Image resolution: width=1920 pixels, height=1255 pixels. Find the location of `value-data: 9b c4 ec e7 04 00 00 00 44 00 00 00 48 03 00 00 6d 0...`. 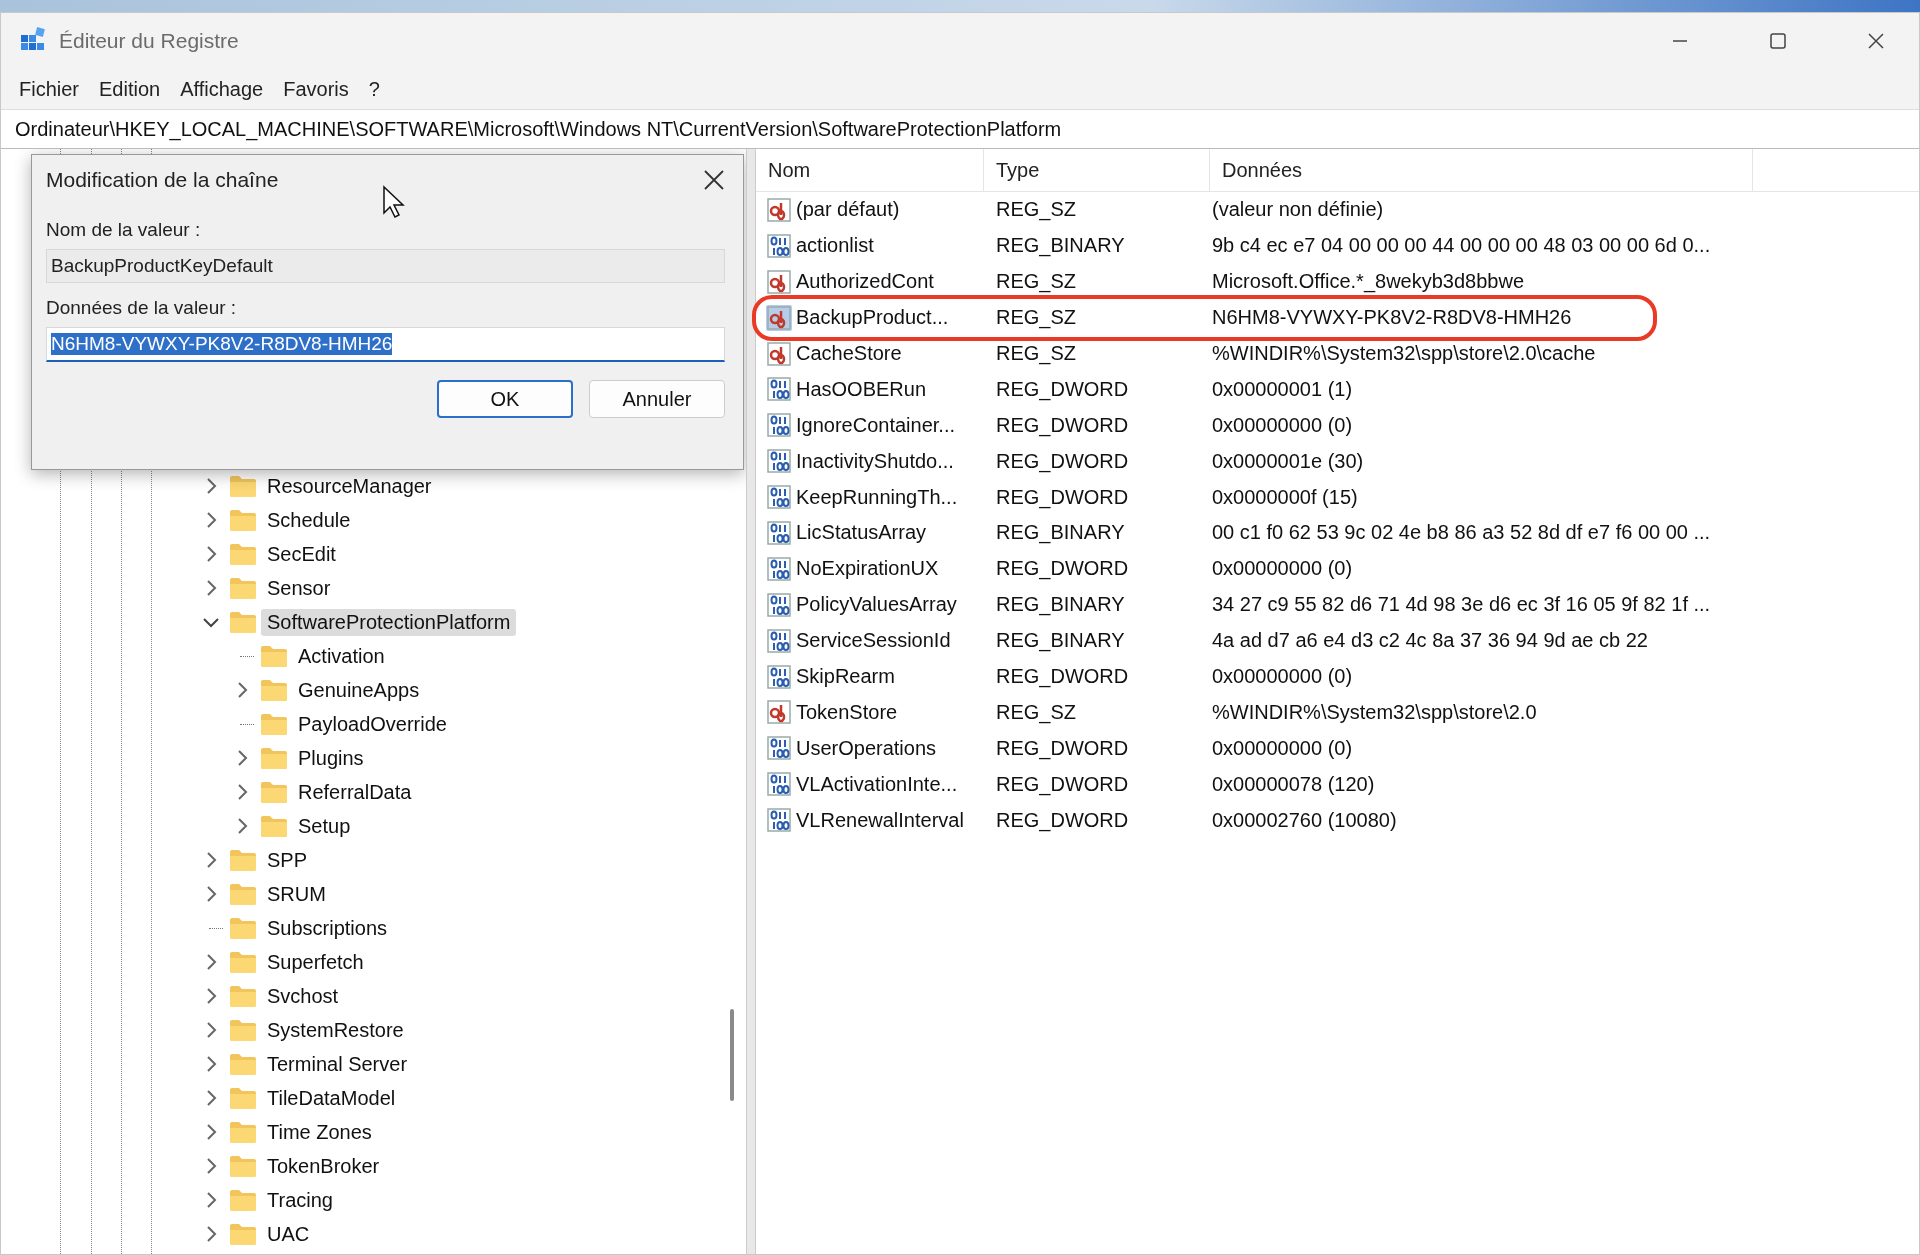

value-data: 9b c4 ec e7 04 00 00 00 44 00 00 00 48 03 00 00 6d 0... is located at coordinates (1461, 246).